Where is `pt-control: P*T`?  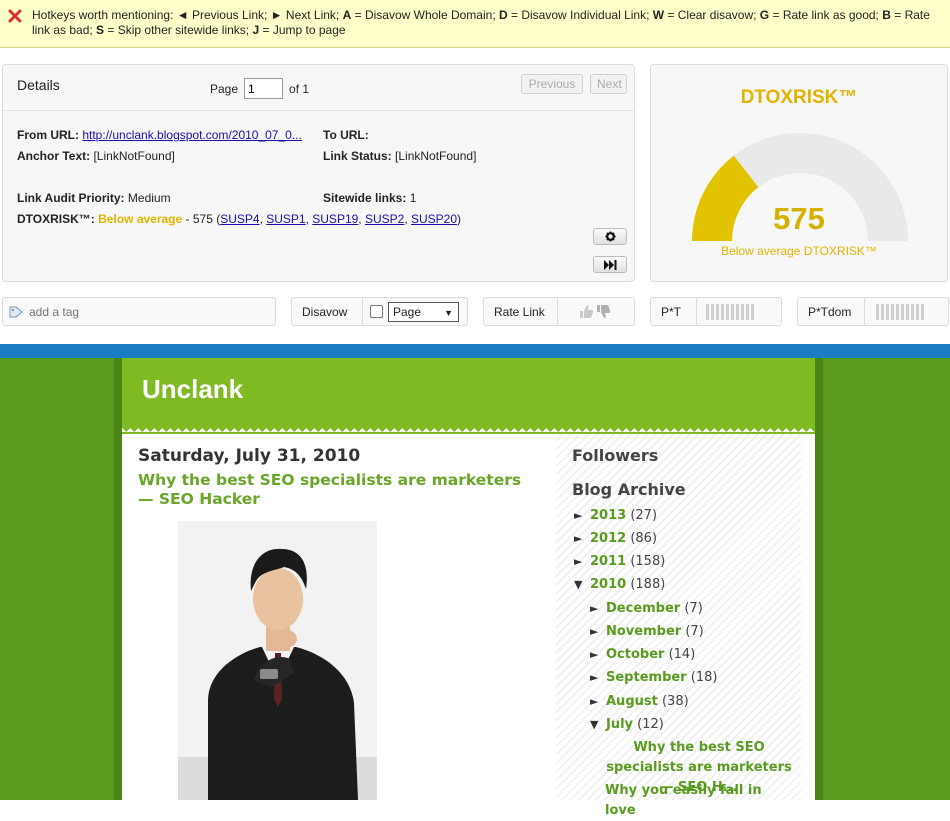
pt-control: P*T is located at coordinates (716, 311).